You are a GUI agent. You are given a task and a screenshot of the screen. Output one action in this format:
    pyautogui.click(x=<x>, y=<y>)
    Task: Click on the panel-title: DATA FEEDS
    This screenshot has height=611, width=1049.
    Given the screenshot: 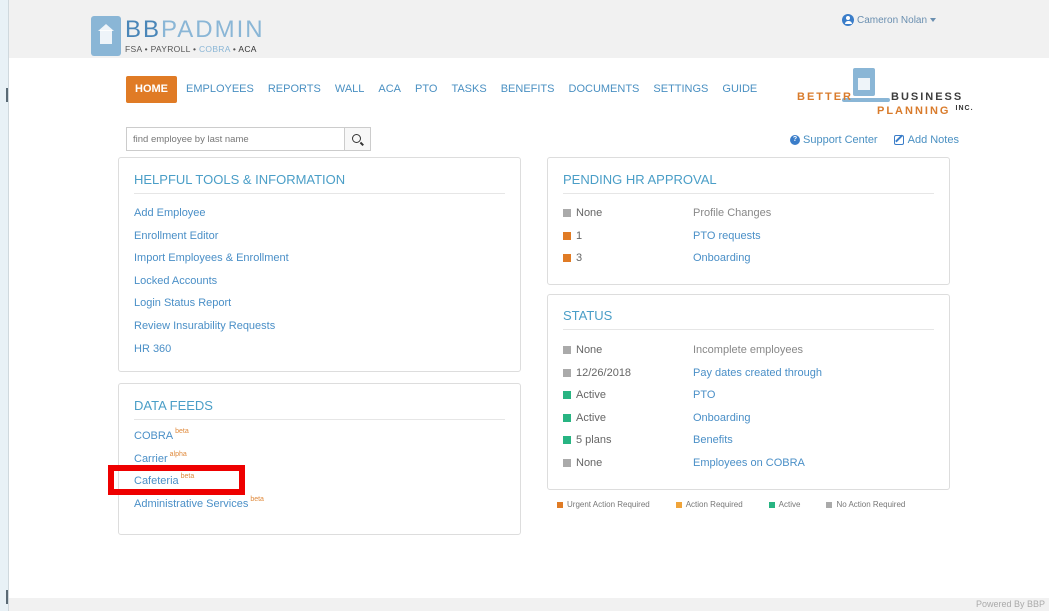 What is the action you would take?
    pyautogui.click(x=173, y=405)
    